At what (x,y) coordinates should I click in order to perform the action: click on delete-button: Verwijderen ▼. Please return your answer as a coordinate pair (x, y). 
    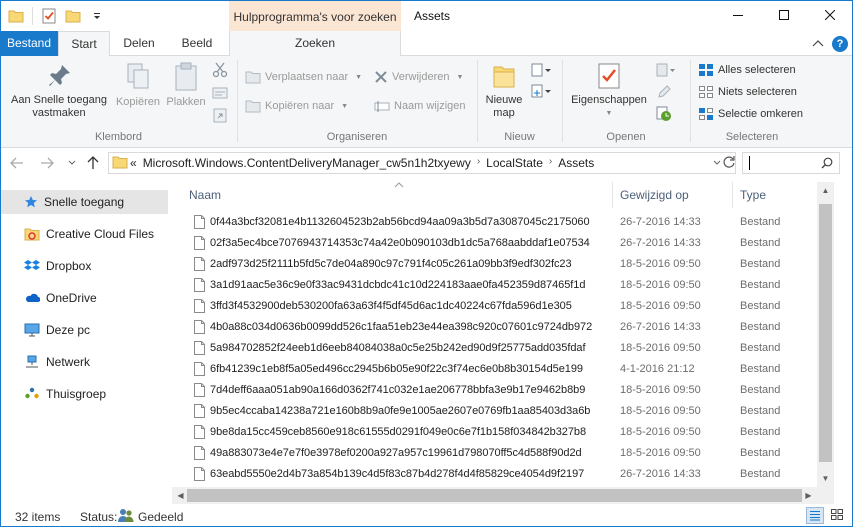
    Looking at the image, I should click on (418, 77).